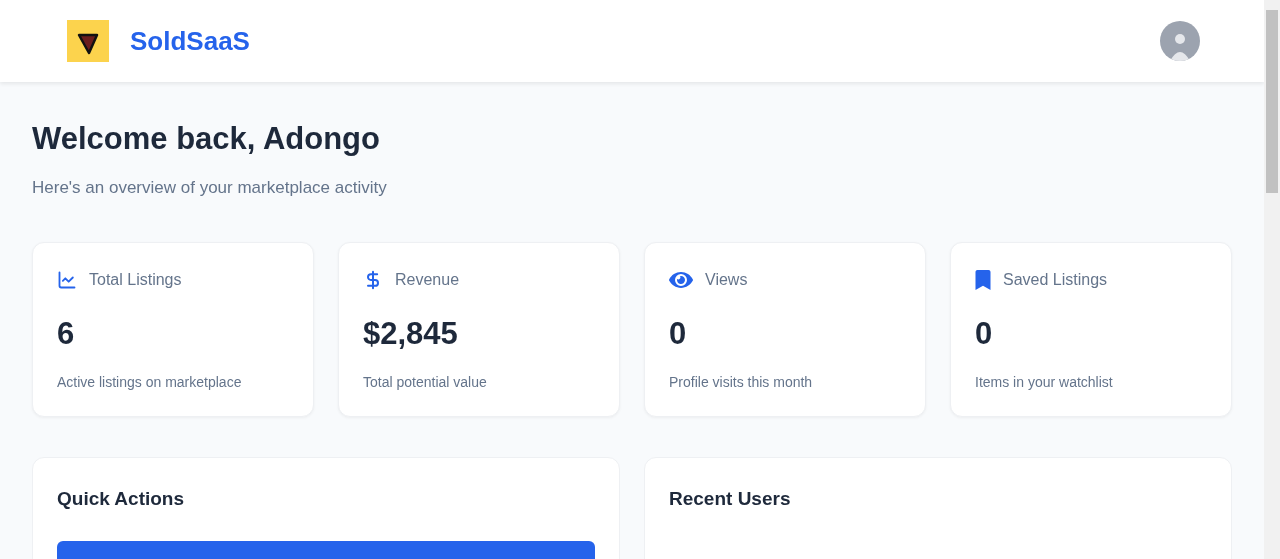 The image size is (1280, 559). What do you see at coordinates (425, 382) in the screenshot?
I see `stat-caption: Total potential value` at bounding box center [425, 382].